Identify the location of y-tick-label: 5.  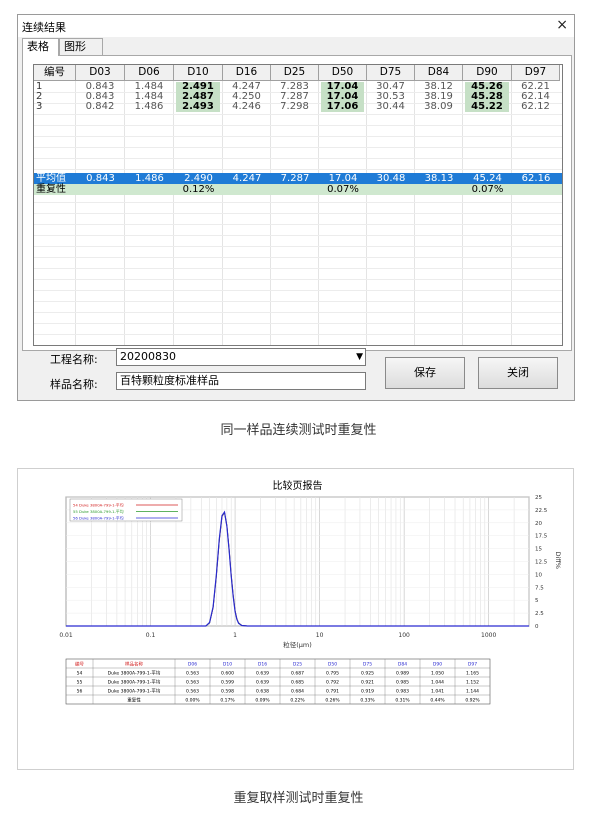
(537, 601).